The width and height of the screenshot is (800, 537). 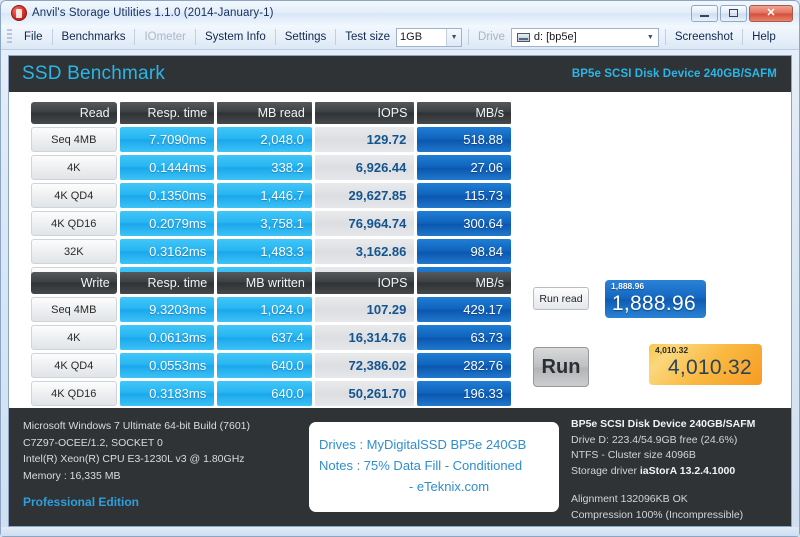 What do you see at coordinates (464, 309) in the screenshot?
I see `cell-mbs: 429.17` at bounding box center [464, 309].